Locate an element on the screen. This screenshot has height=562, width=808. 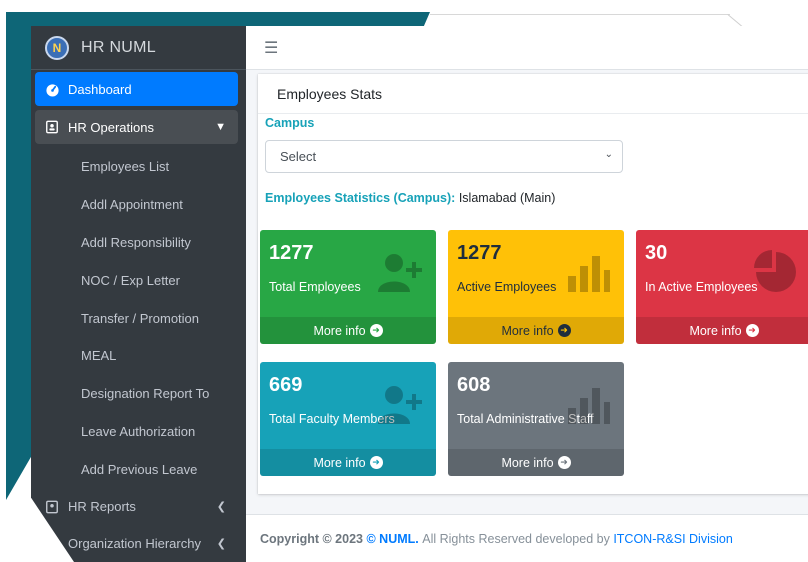
sidebar-subitem-add-previous-leave: Add Previous Leave is located at coordinates (136, 469).